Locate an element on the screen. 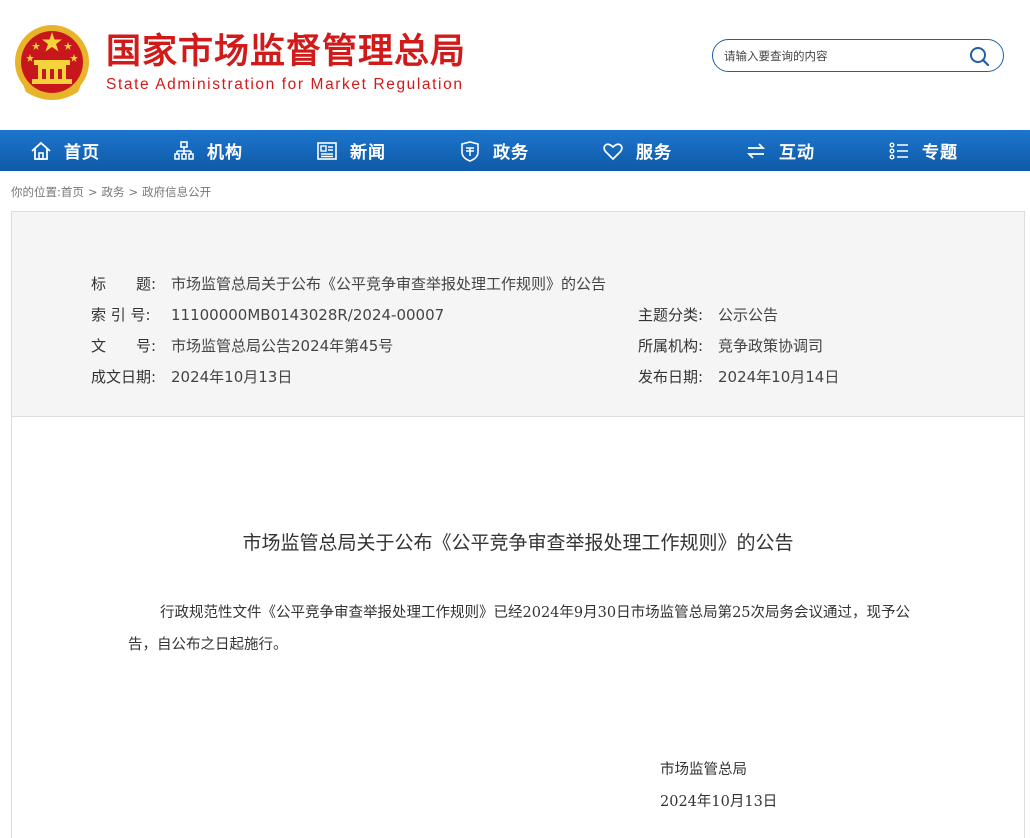 The height and width of the screenshot is (838, 1030). document-signature: 市场监管总局 is located at coordinates (703, 770).